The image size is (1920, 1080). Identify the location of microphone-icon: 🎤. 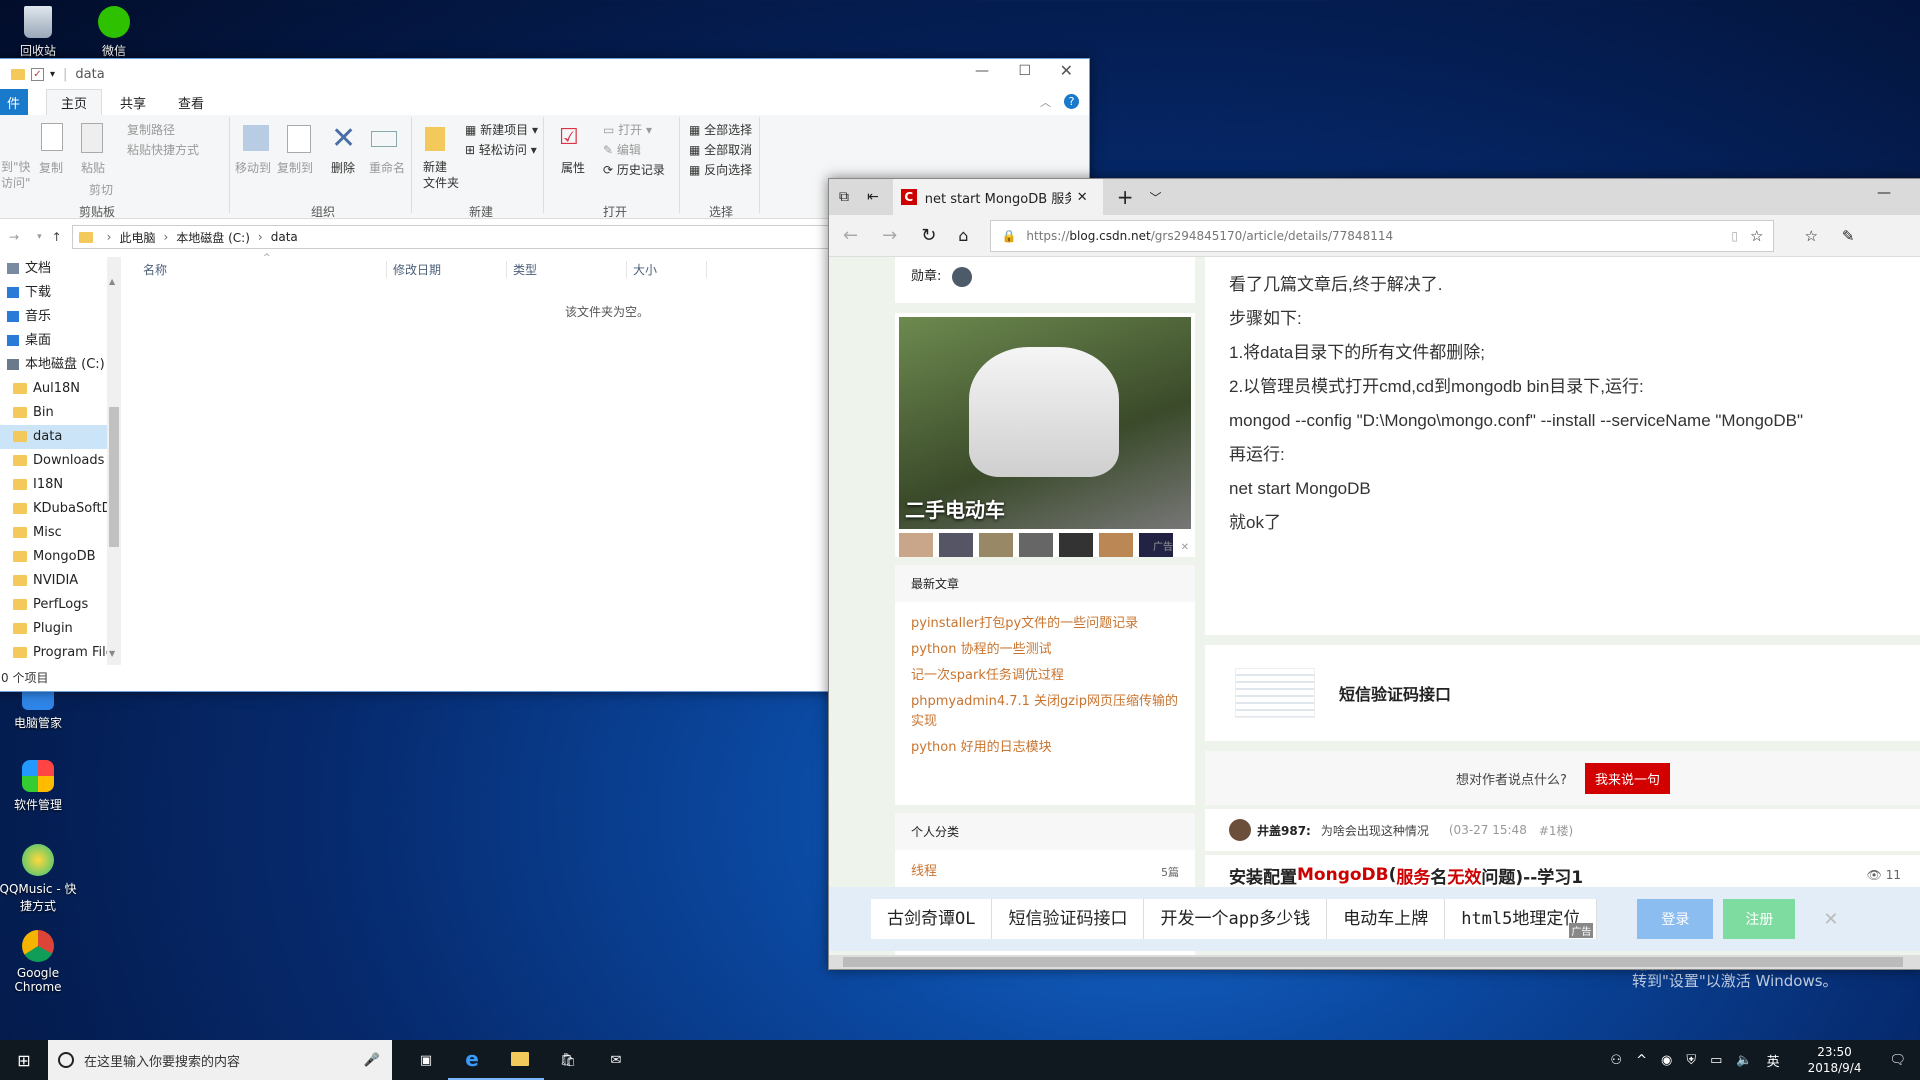
(372, 1060).